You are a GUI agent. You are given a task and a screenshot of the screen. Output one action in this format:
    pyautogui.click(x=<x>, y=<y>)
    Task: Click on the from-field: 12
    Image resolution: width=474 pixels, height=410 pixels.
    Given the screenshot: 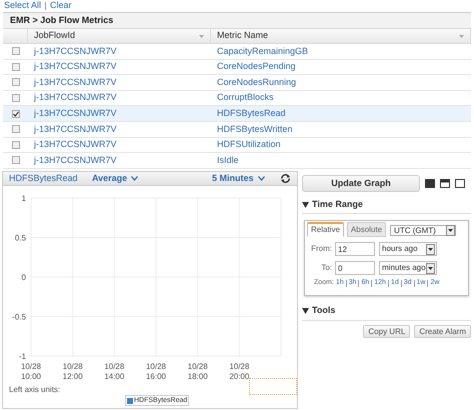 What is the action you would take?
    pyautogui.click(x=355, y=249)
    